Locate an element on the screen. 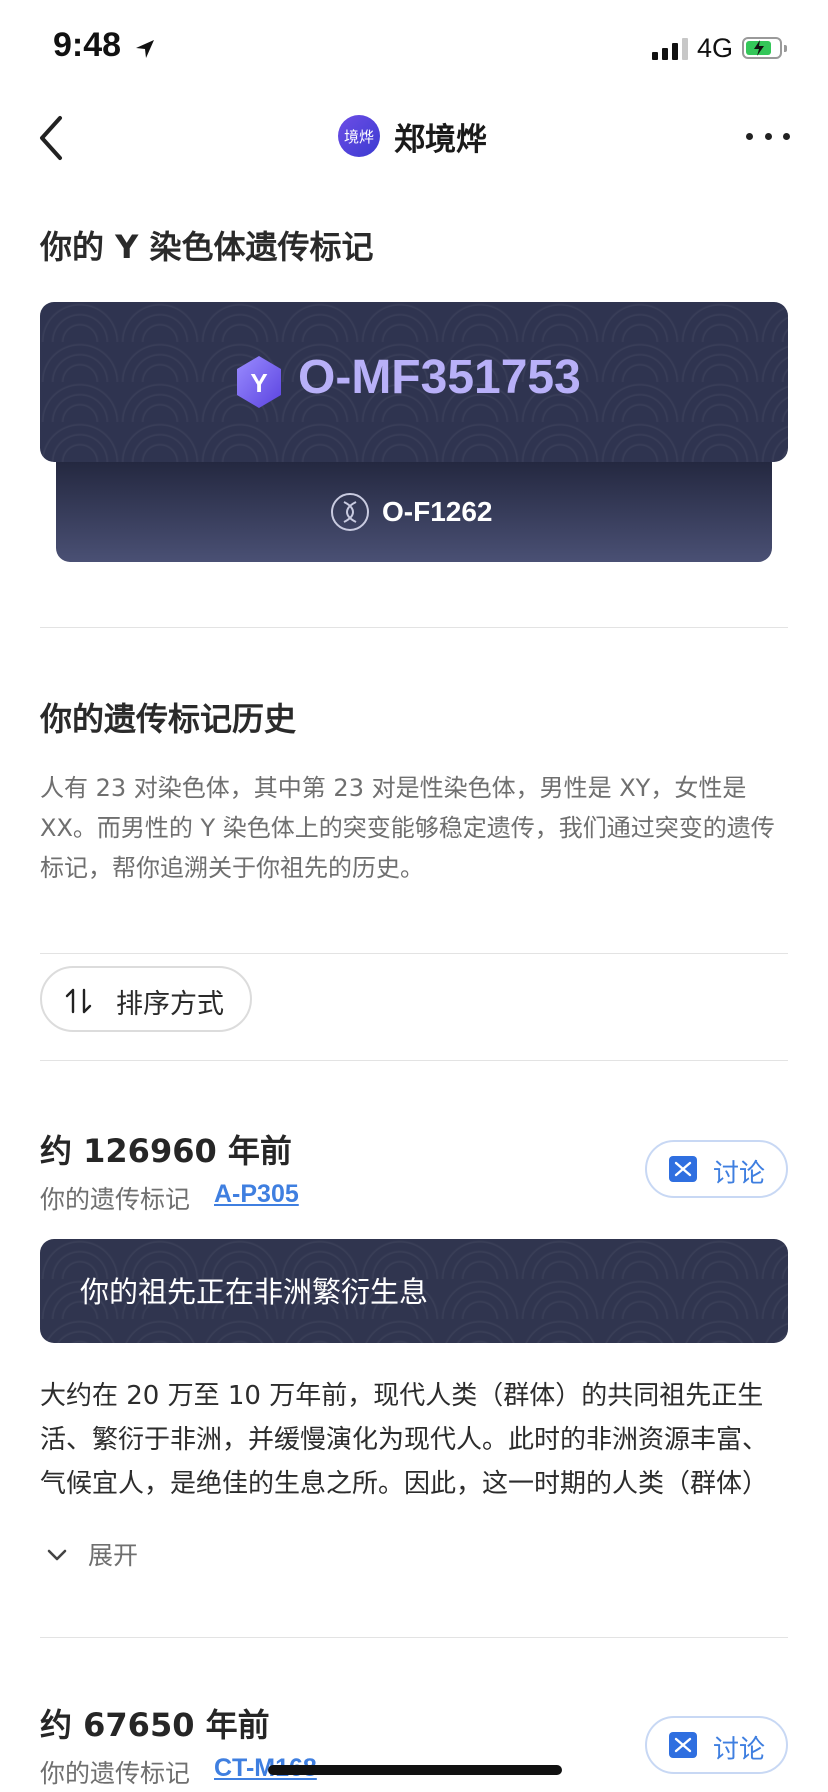  badge-letter: Y is located at coordinates (258, 383).